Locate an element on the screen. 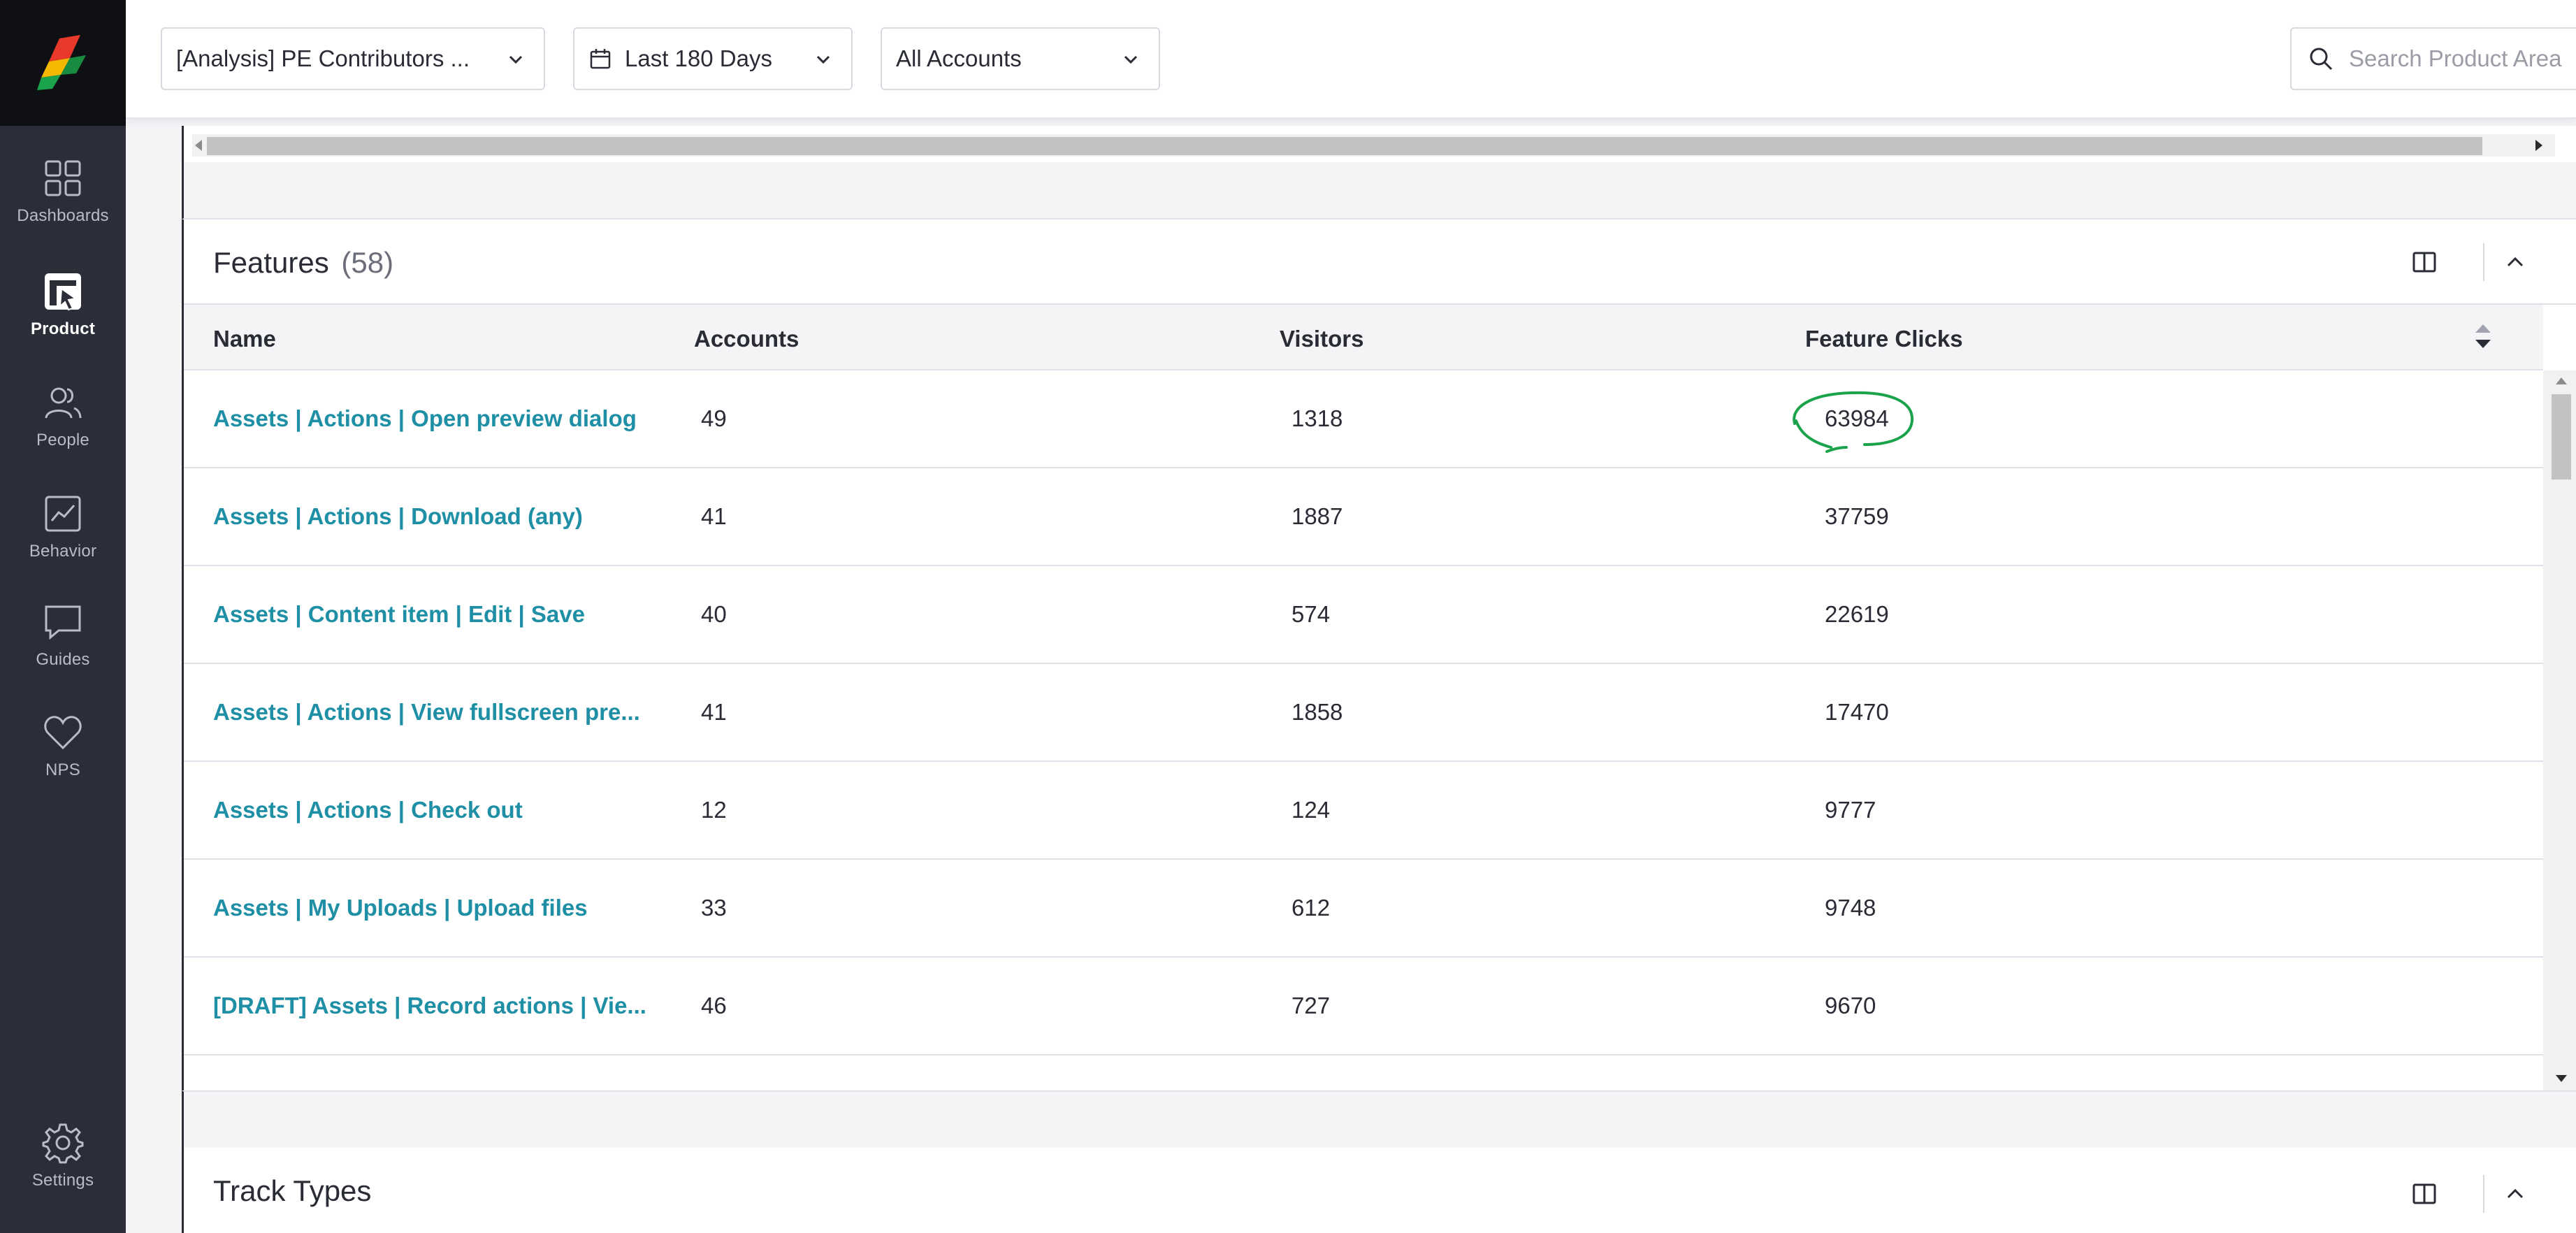 The width and height of the screenshot is (2576, 1233). feature-name-link: Assets | Actions | Download (any) is located at coordinates (398, 517).